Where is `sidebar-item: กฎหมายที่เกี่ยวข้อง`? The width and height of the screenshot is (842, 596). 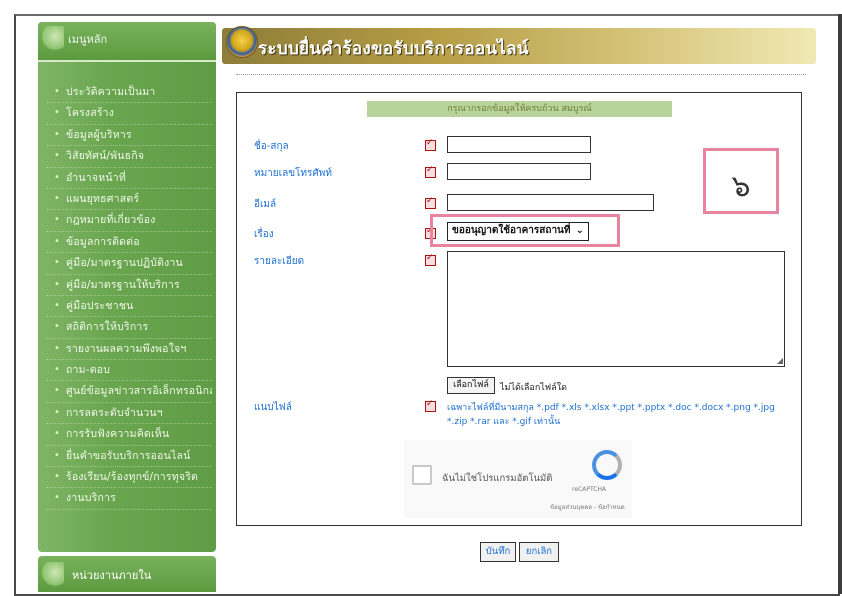 sidebar-item: กฎหมายที่เกี่ยวข้อง is located at coordinates (129, 221).